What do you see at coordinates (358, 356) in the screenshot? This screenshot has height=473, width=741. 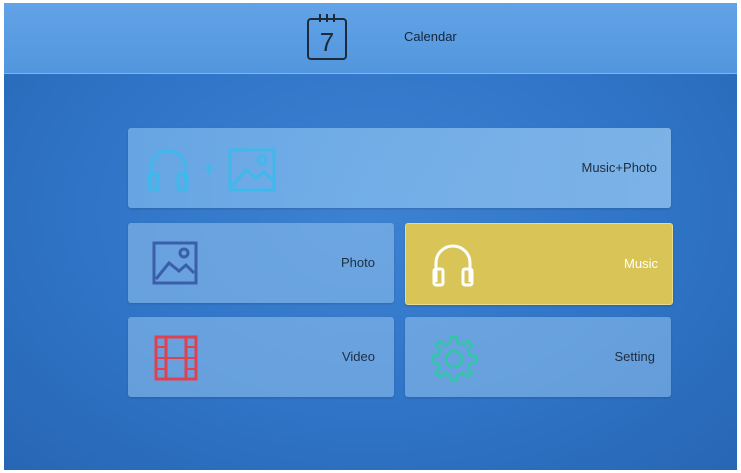 I see `video-label: Video` at bounding box center [358, 356].